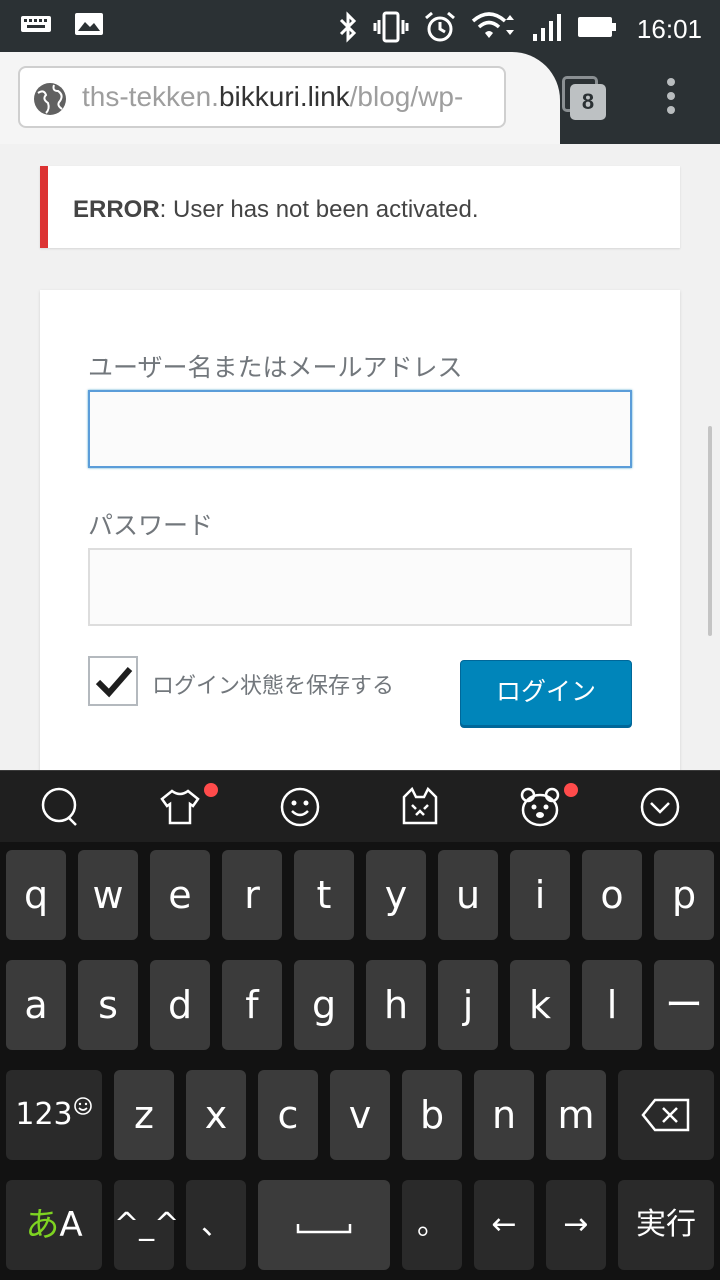  I want to click on key-k: k, so click(540, 1005).